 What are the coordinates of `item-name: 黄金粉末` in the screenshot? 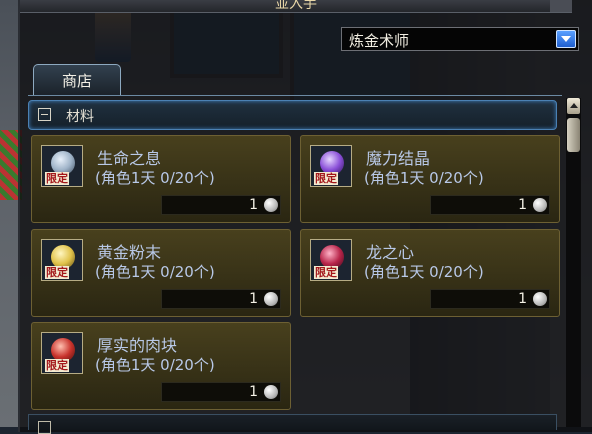 It's located at (129, 252).